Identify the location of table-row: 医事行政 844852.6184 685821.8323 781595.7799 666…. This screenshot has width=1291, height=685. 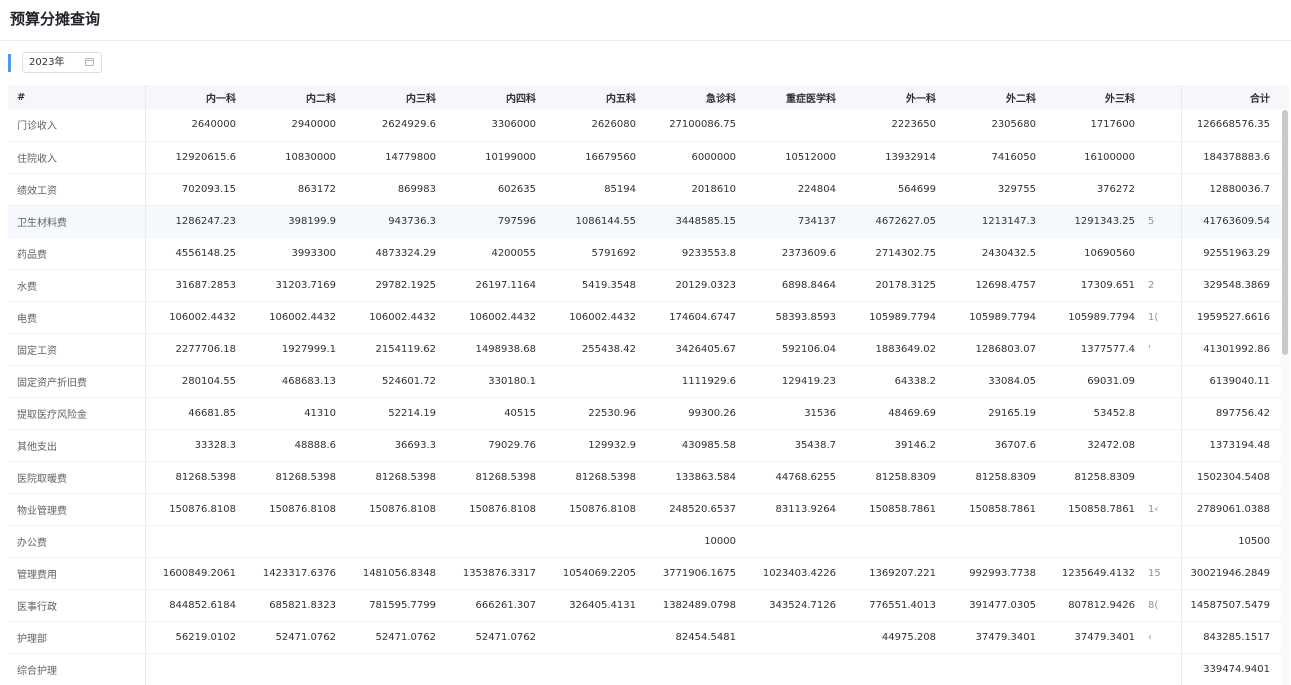
(648, 605).